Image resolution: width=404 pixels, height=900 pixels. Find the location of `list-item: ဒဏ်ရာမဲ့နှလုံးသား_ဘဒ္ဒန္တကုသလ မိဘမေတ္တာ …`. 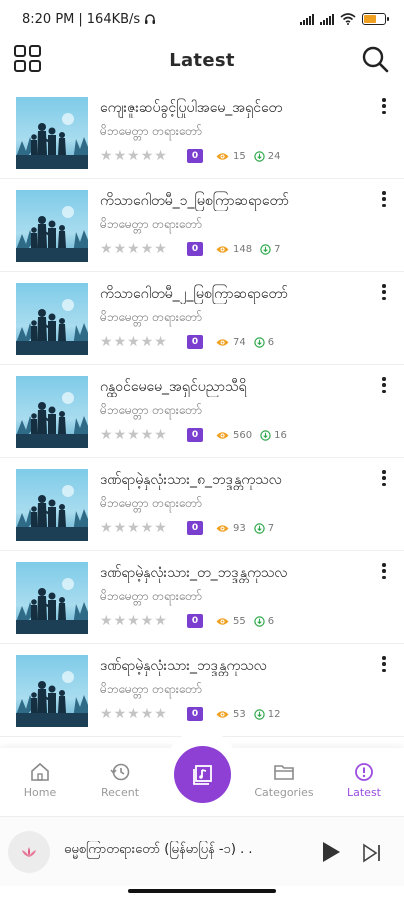

list-item: ဒဏ်ရာမဲ့နှလုံးသား_ဘဒ္ဒန္တကုသလ မိဘမေတ္တာ … is located at coordinates (202, 690).